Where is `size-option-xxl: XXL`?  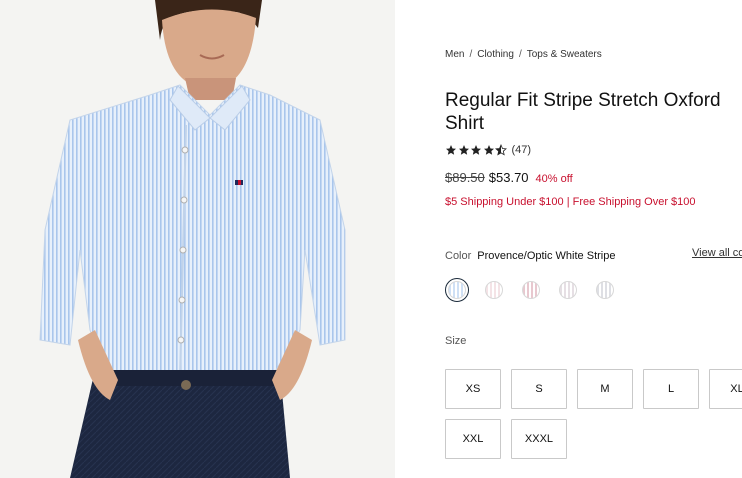
size-option-xxl: XXL is located at coordinates (473, 439).